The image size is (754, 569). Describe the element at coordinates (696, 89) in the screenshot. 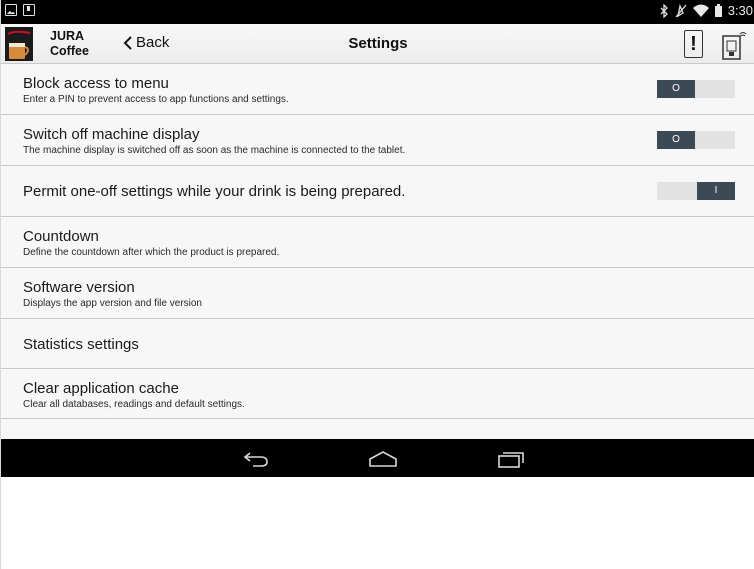

I see `block-access-toggle: O` at that location.